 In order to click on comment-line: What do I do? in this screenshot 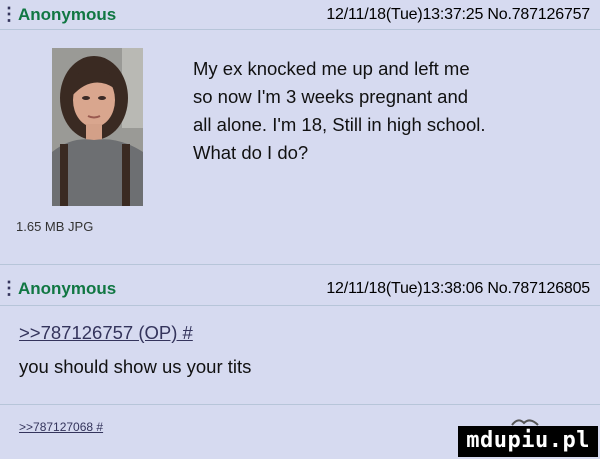, I will do `click(251, 152)`.